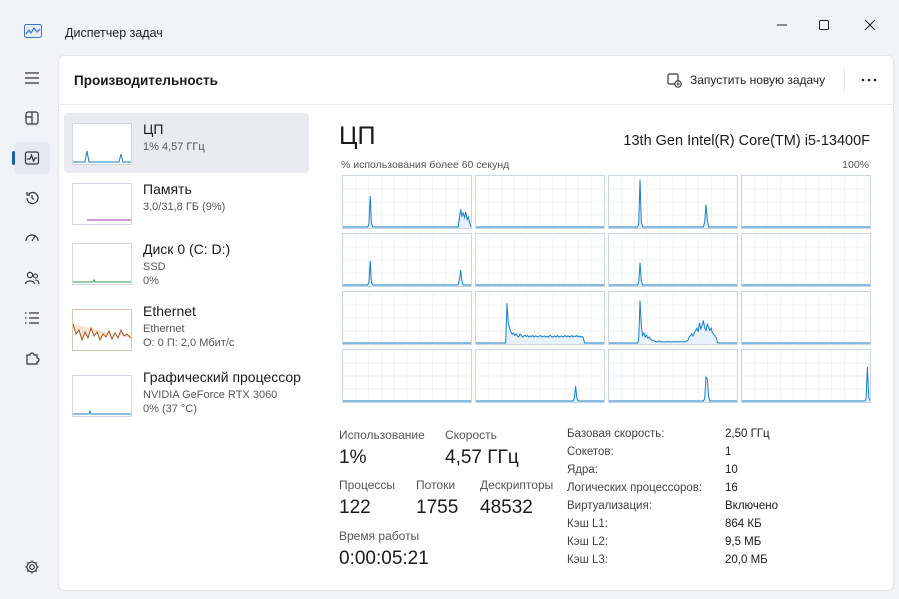  What do you see at coordinates (153, 129) in the screenshot?
I see `device-name: ЦП` at bounding box center [153, 129].